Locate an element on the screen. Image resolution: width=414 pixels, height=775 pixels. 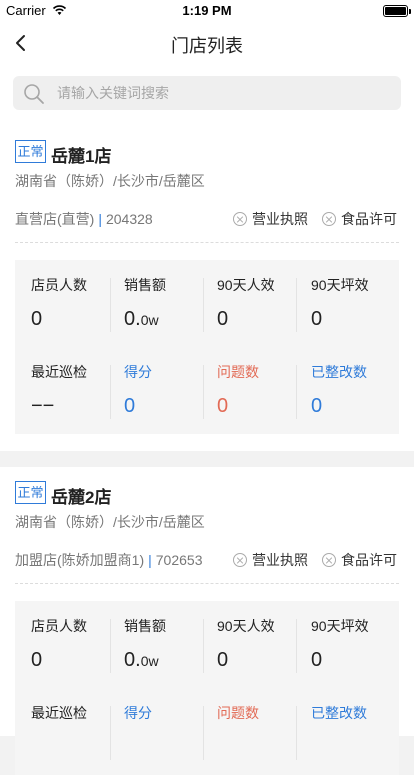
stat-inspection: 最近巡检 is located at coordinates (63, 724).